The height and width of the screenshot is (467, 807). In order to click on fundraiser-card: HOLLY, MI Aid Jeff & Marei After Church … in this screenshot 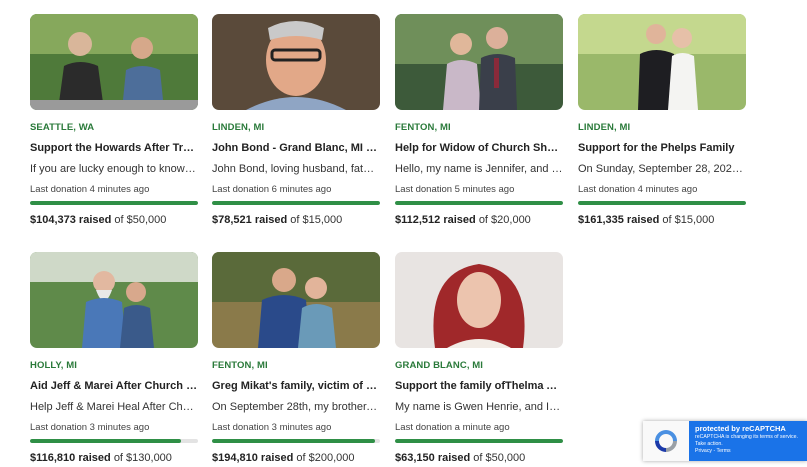, I will do `click(114, 358)`.